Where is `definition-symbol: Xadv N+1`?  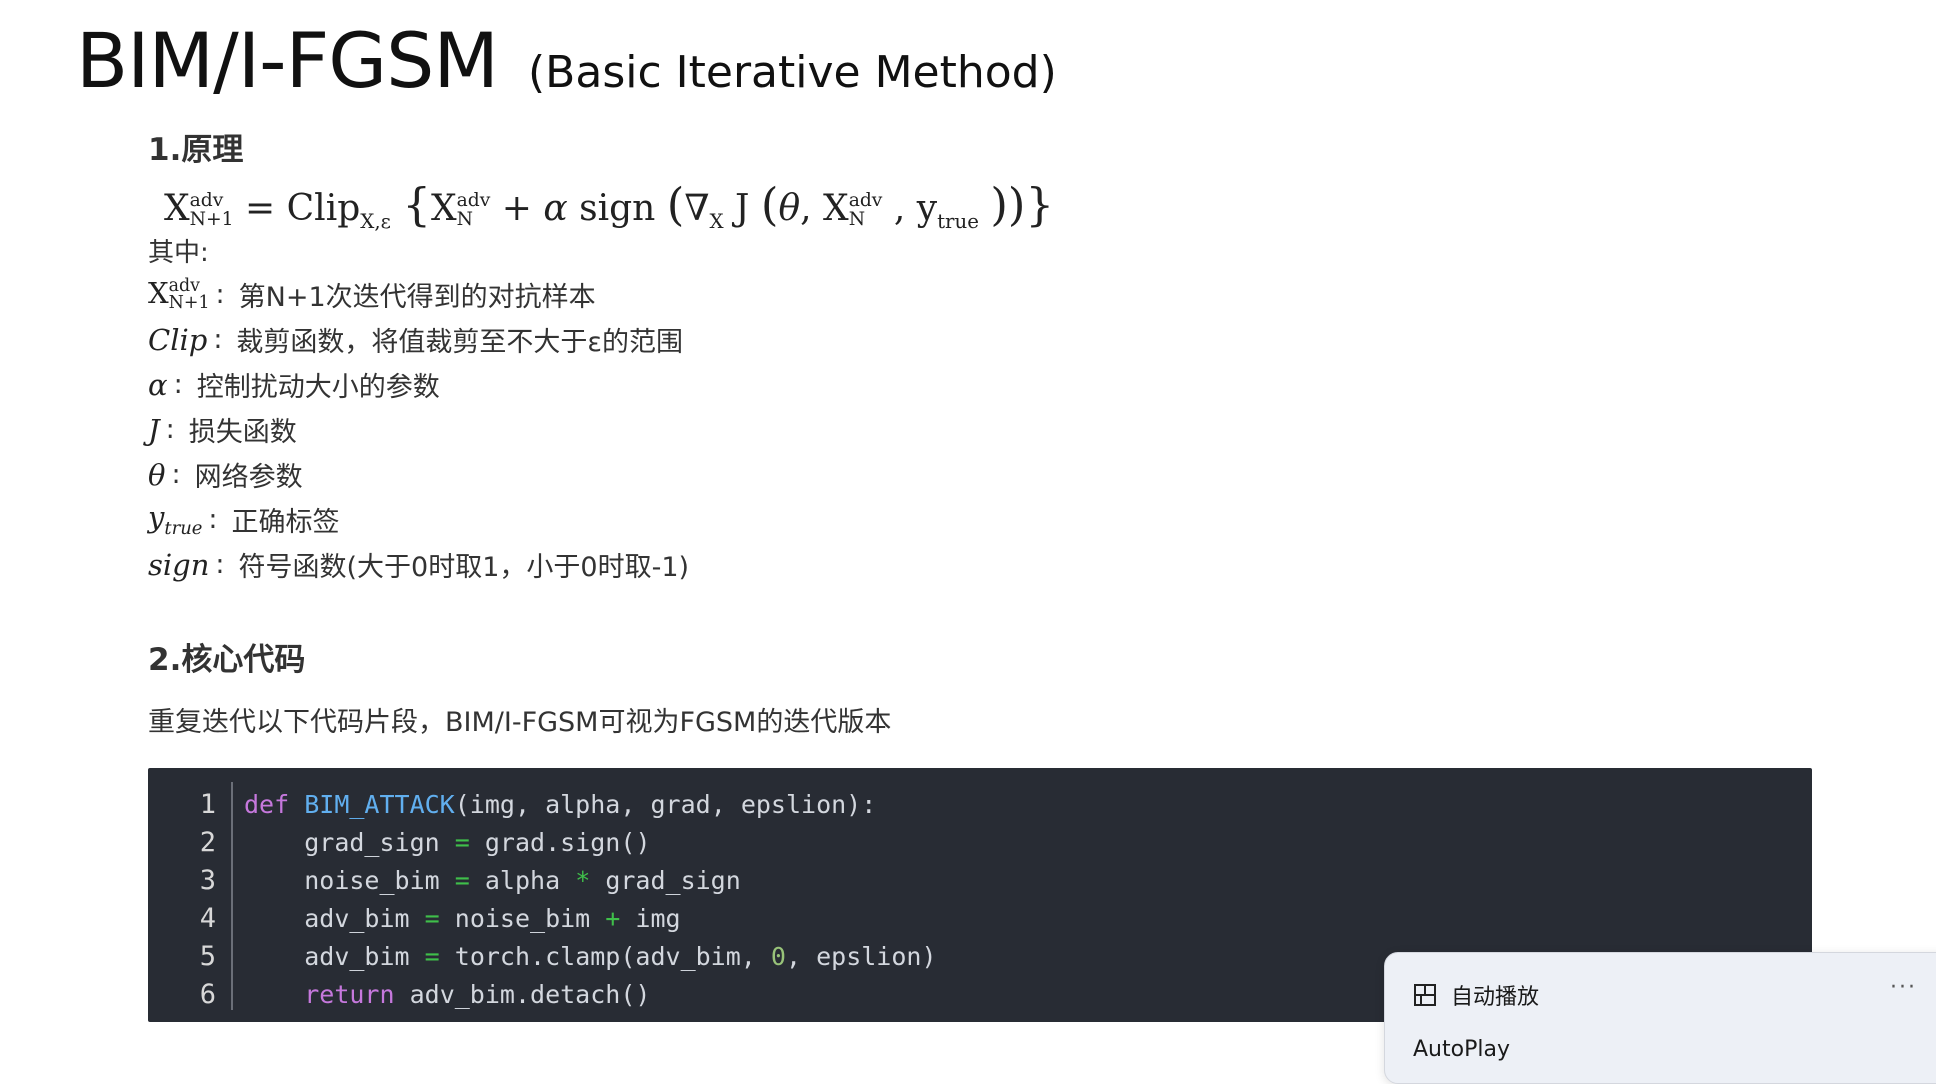
definition-symbol: Xadv N+1 is located at coordinates (179, 294).